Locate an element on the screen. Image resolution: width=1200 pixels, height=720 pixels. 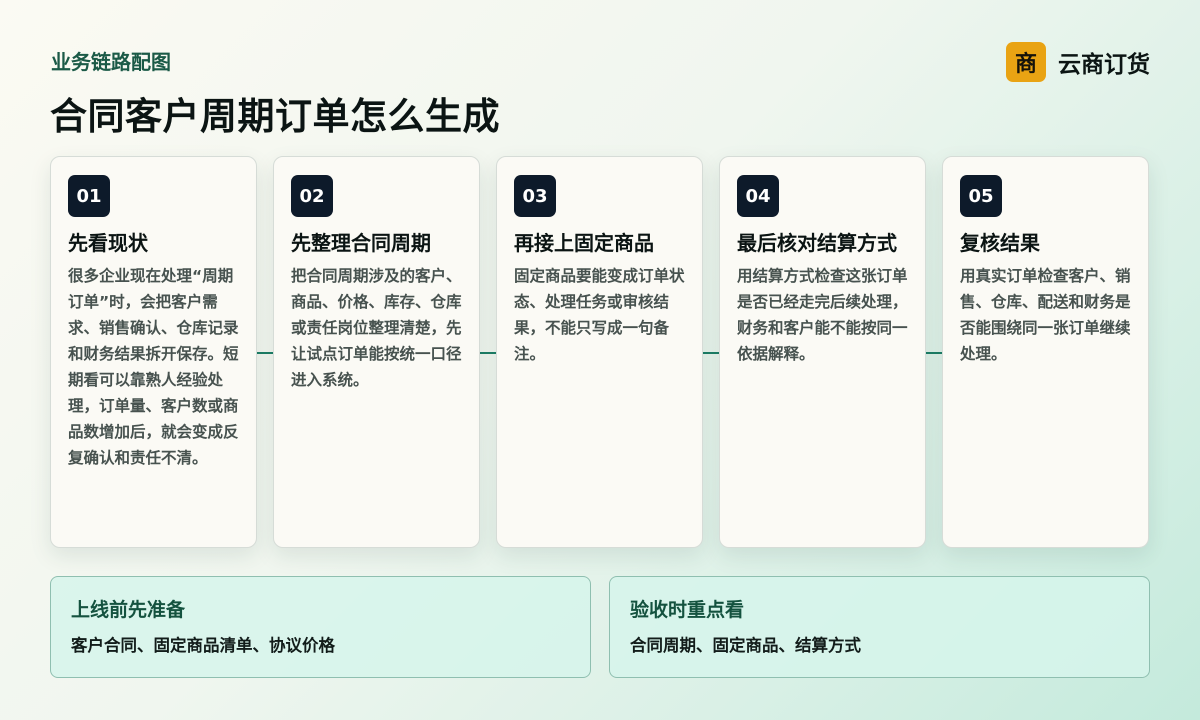
acceptance-panel: 验收时重点看 合同周期、固定商品、结算方式 is located at coordinates (879, 627).